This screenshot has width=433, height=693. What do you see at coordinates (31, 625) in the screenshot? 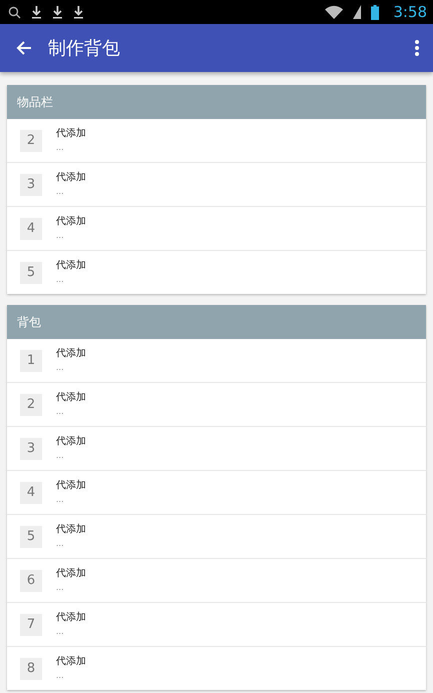
I see `item-number: 7` at bounding box center [31, 625].